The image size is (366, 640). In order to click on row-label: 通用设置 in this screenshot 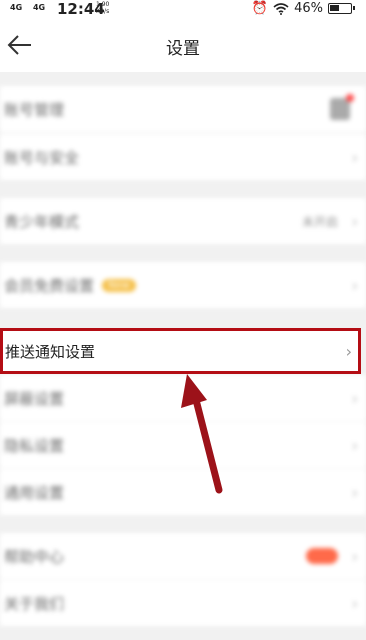, I will do `click(34, 492)`.